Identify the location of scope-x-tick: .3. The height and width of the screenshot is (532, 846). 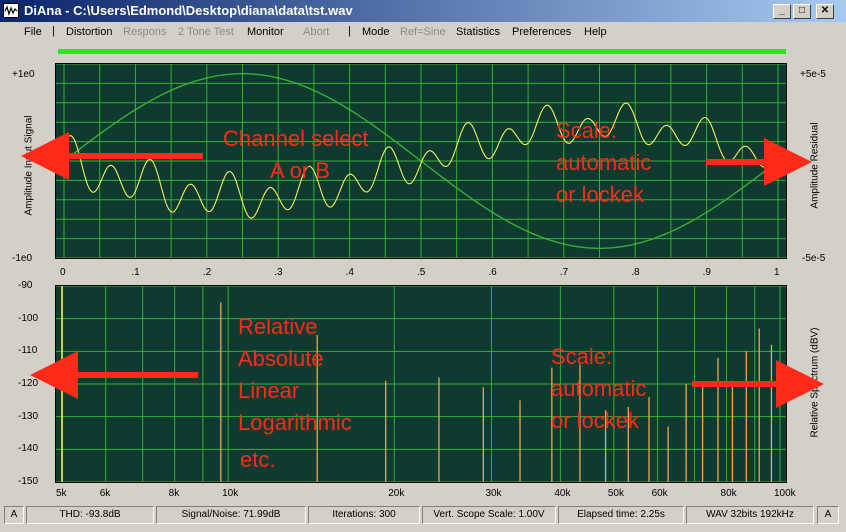
(278, 272).